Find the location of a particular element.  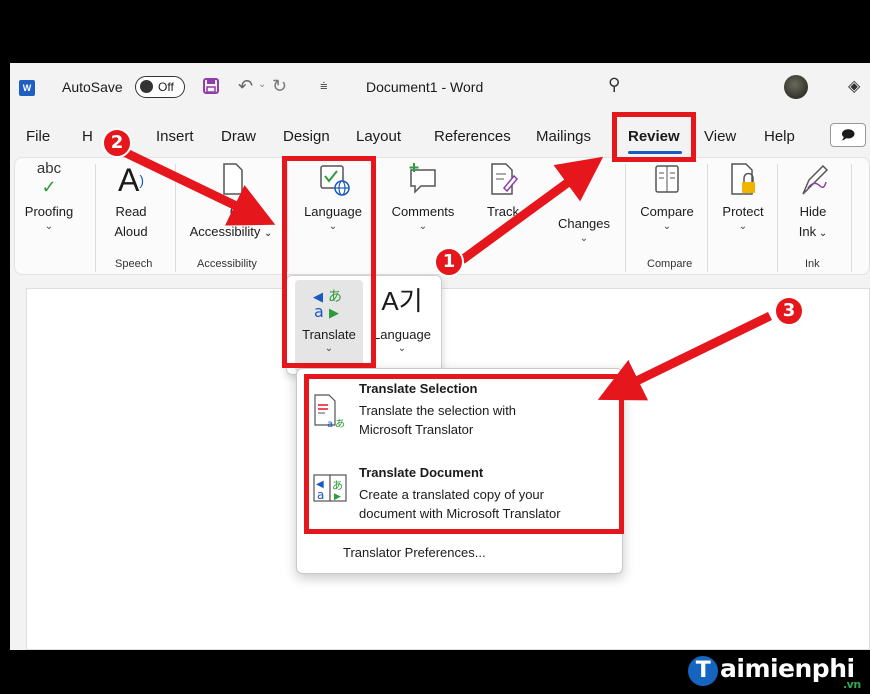

step-badge-2: 2 is located at coordinates (117, 143).